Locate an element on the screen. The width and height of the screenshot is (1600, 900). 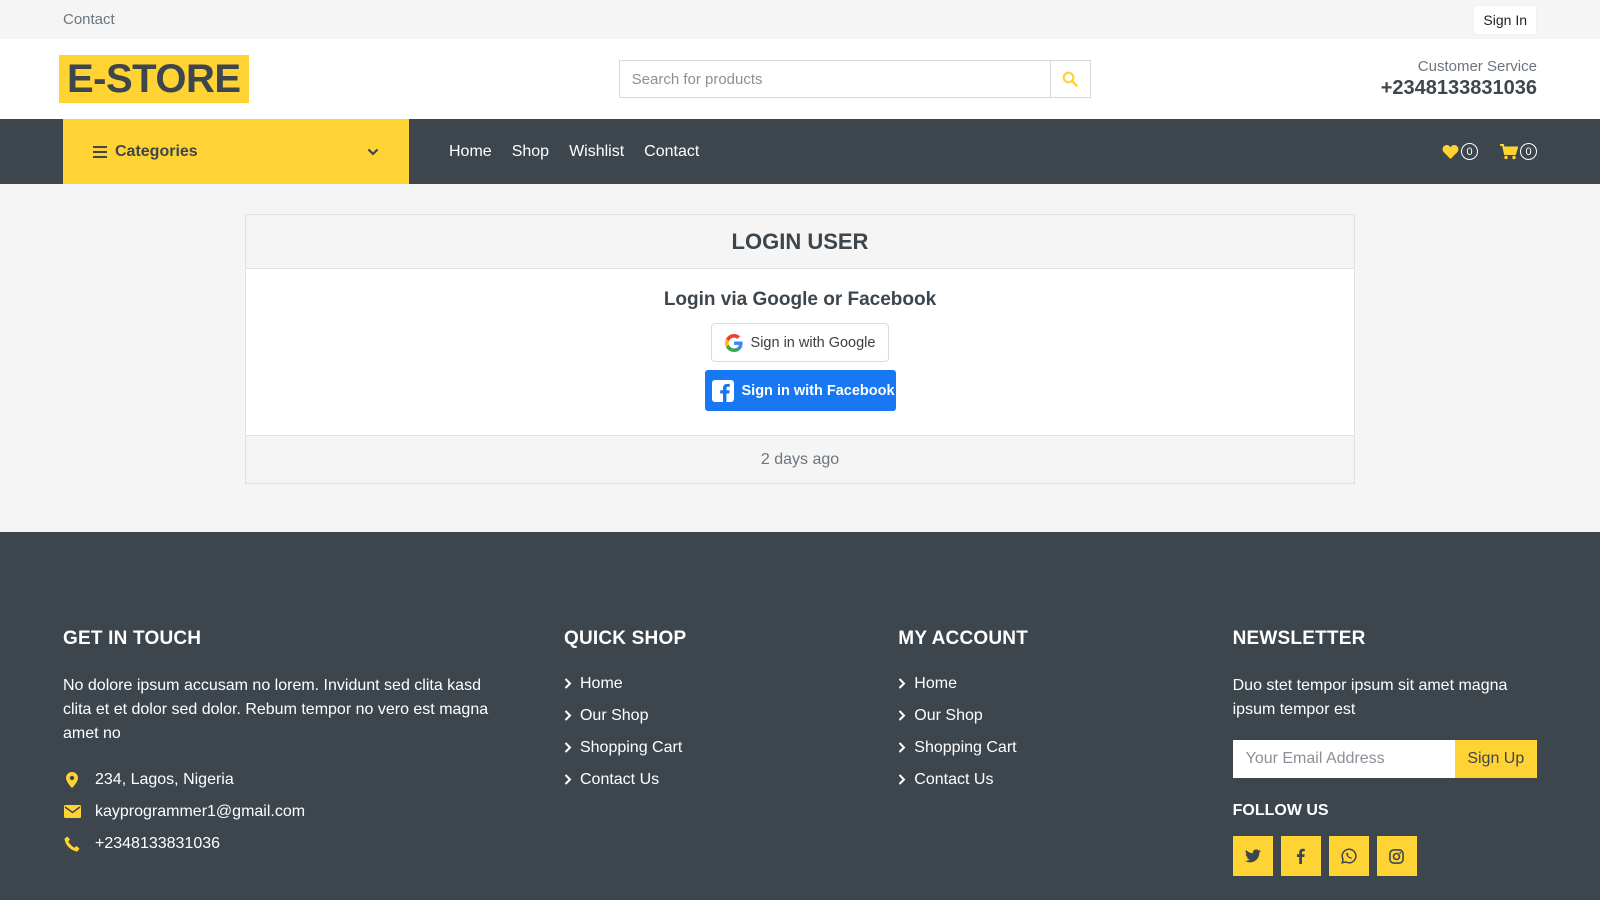
facebook-button is located at coordinates (1300, 856).